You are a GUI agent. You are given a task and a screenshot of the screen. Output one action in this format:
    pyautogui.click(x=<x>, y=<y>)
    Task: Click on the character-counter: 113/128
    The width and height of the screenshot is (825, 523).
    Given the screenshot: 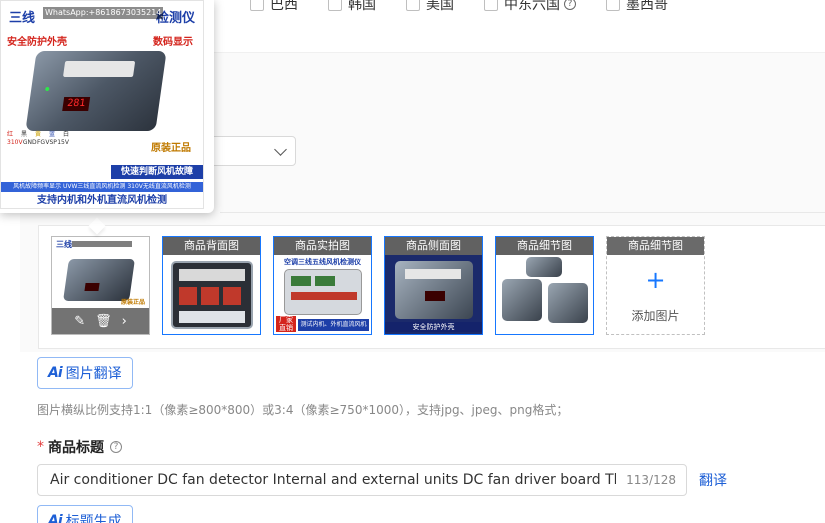 What is the action you would take?
    pyautogui.click(x=651, y=480)
    